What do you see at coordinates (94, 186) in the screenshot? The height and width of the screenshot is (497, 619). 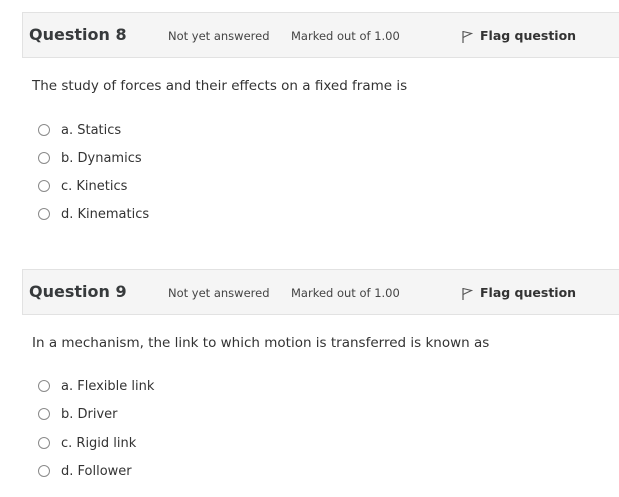 I see `answer-label: c. Kinetics` at bounding box center [94, 186].